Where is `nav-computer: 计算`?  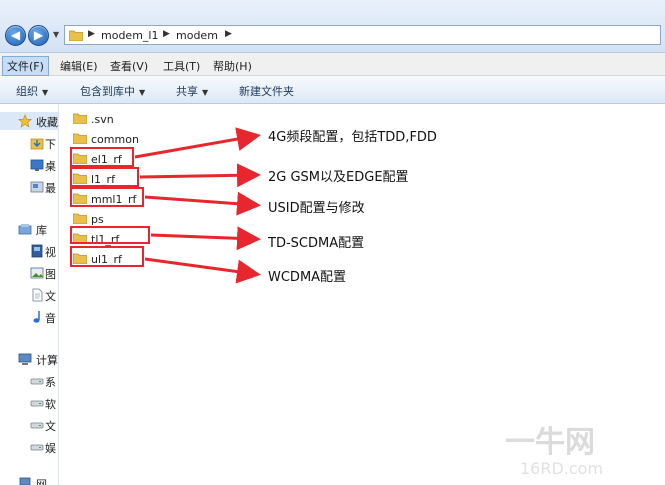 nav-computer: 计算 is located at coordinates (29, 359).